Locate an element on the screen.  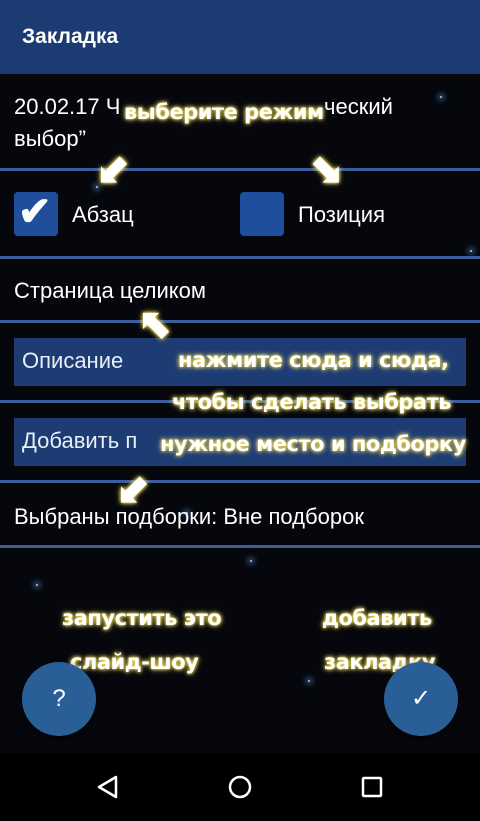
add-bookmark-button: ✓ is located at coordinates (421, 699).